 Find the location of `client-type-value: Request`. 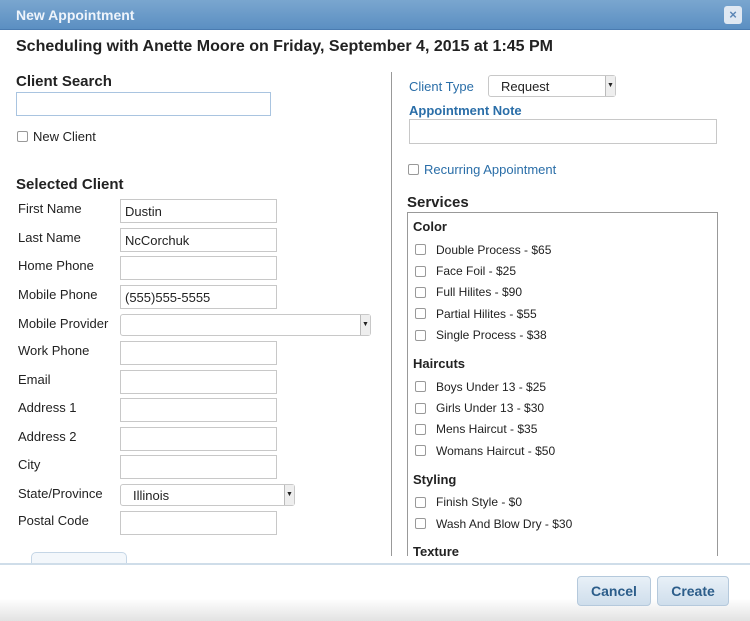

client-type-value: Request is located at coordinates (525, 86).